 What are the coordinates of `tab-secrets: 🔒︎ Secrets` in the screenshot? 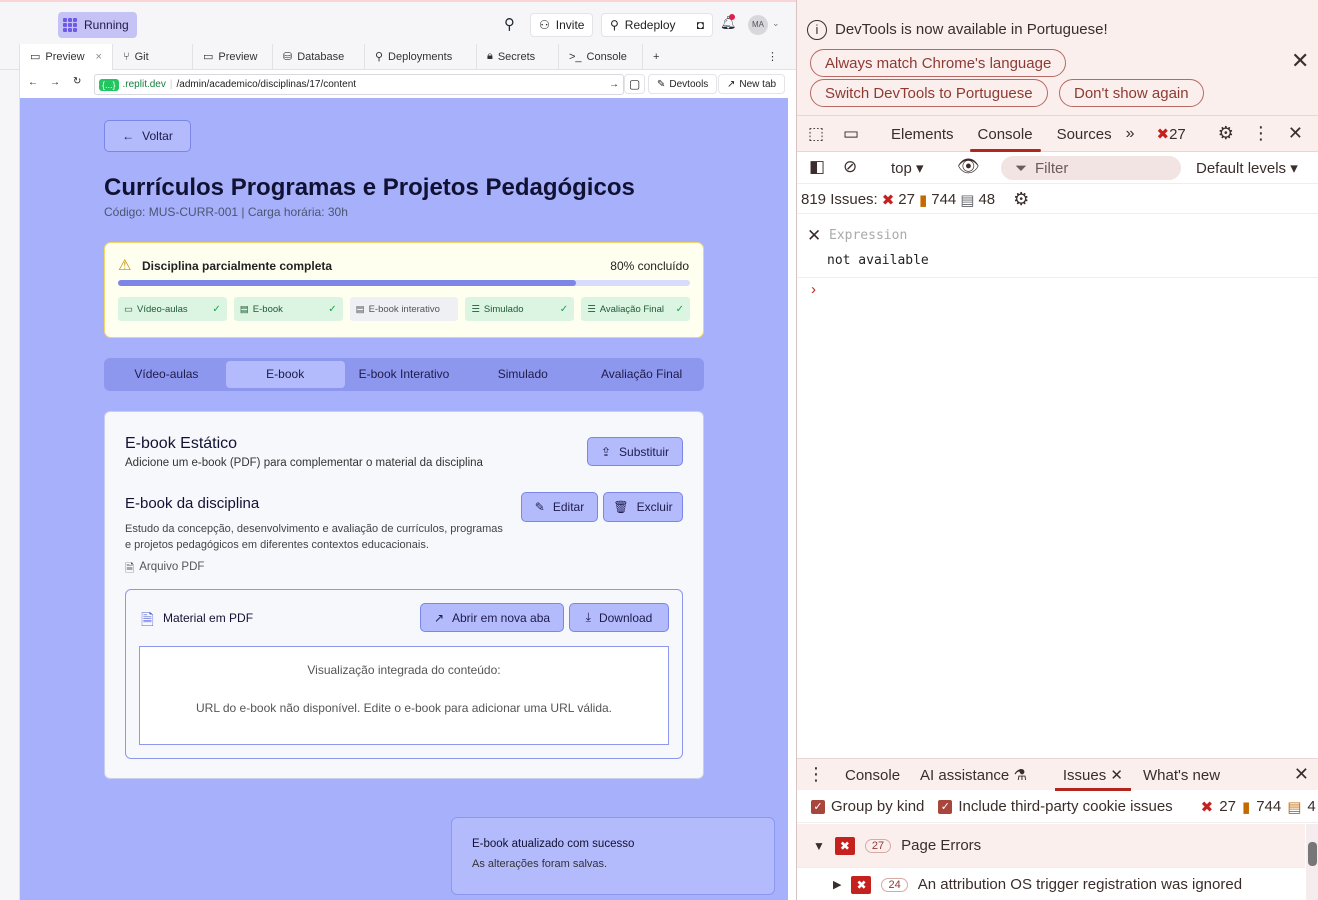 It's located at (518, 56).